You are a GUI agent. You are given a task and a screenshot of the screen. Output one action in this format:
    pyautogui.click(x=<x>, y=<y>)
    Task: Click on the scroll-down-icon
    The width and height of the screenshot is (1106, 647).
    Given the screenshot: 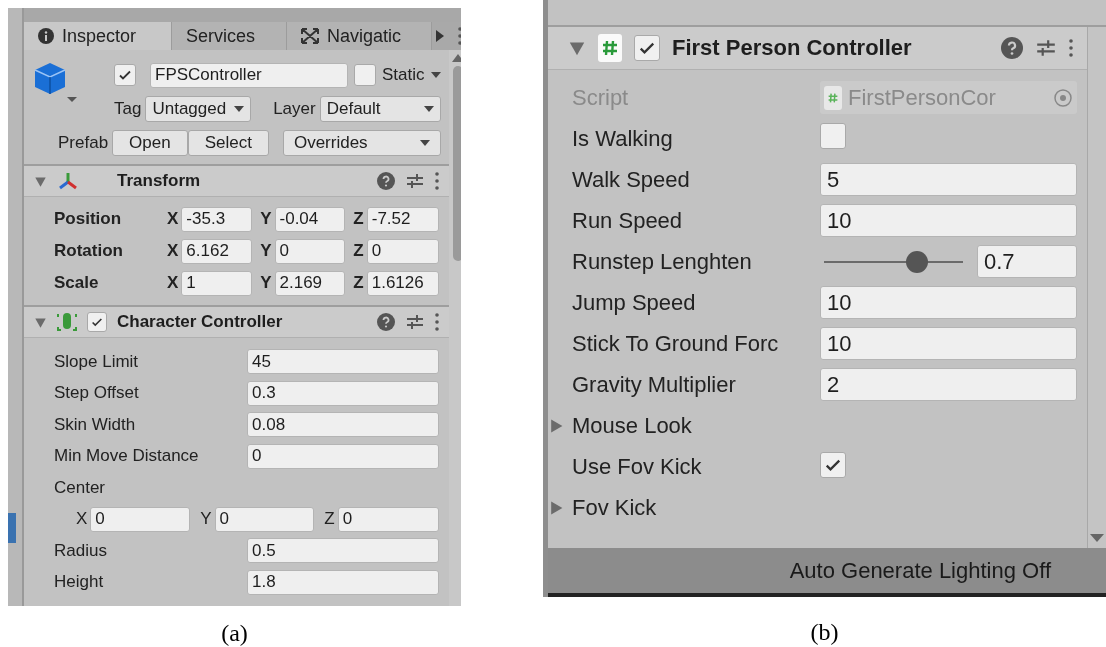 What is the action you would take?
    pyautogui.click(x=1097, y=538)
    